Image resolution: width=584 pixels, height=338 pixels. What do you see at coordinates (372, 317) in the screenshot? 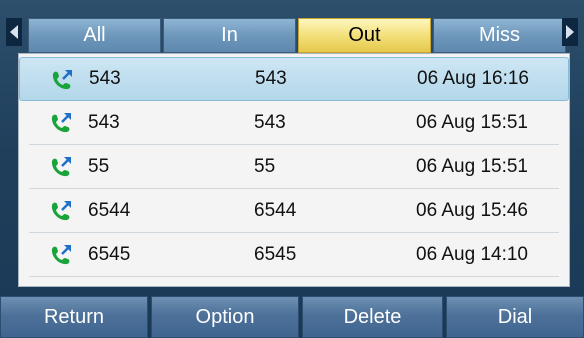
I see `delete-button: Delete` at bounding box center [372, 317].